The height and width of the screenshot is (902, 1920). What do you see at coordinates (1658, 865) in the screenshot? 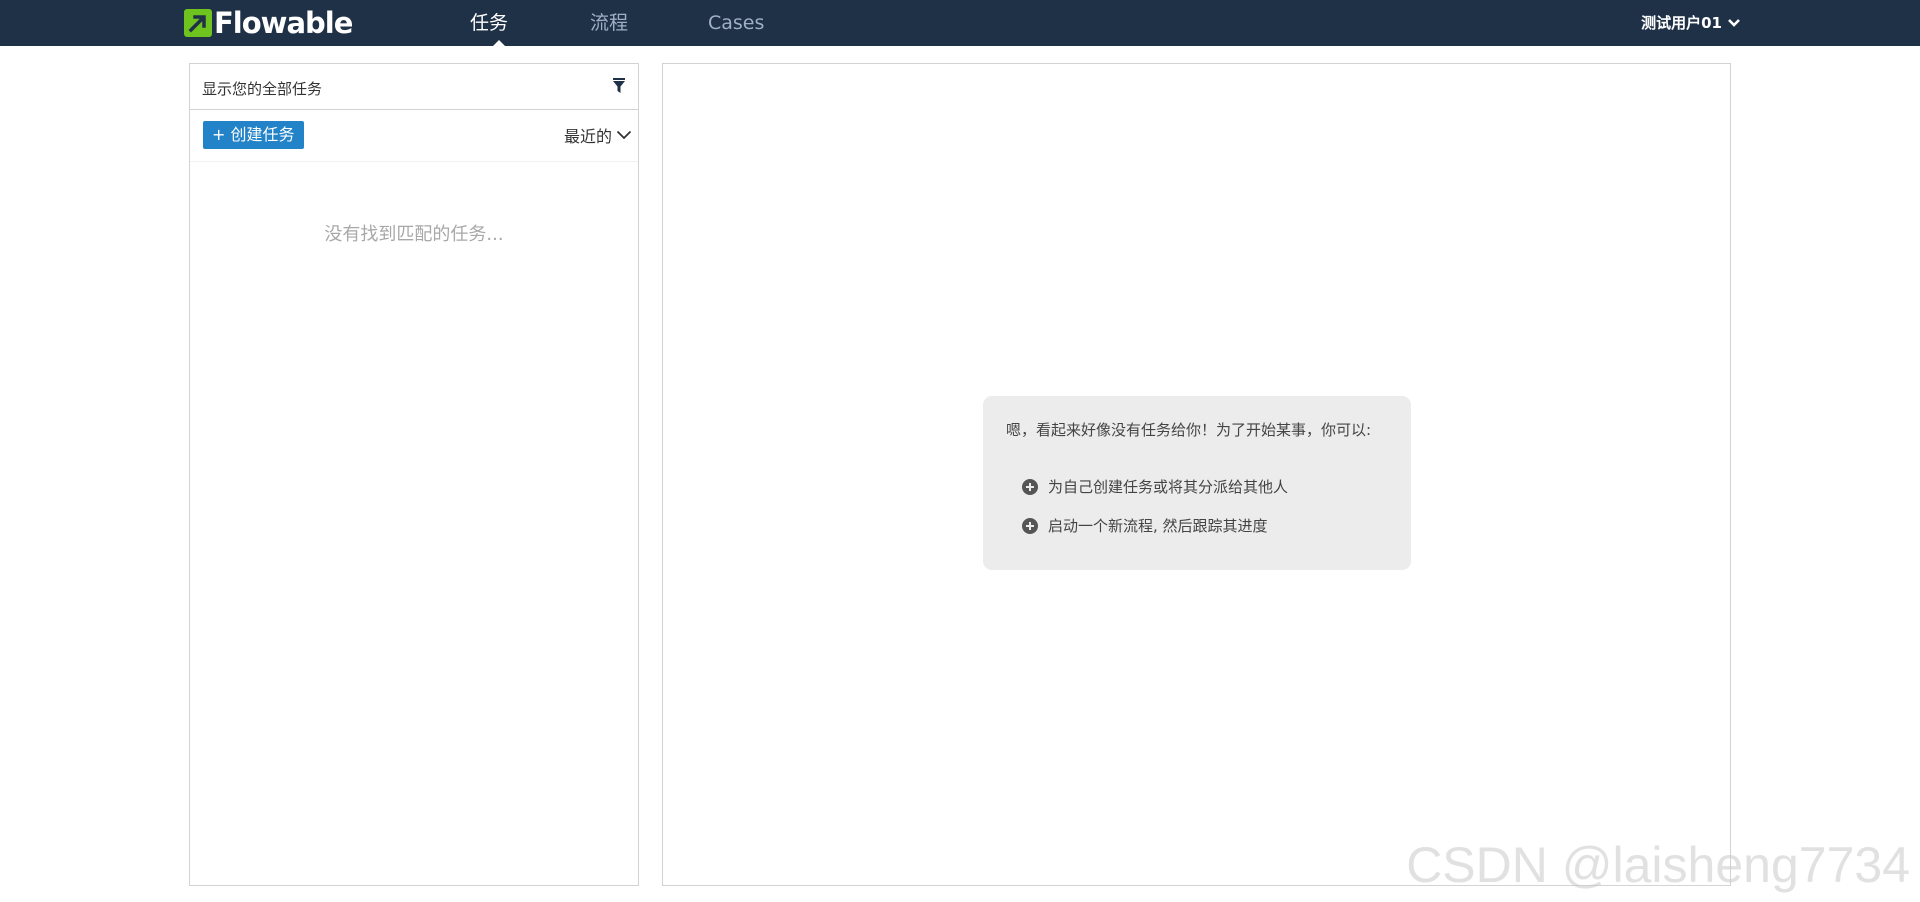
I see `watermark: CSDN @laisheng7734` at bounding box center [1658, 865].